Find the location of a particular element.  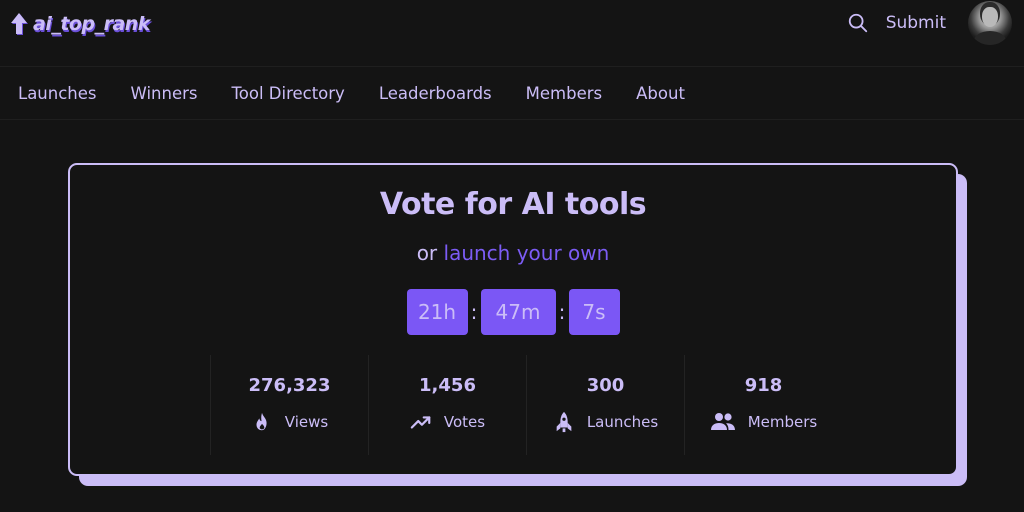

logo: ai_top_rank is located at coordinates (80, 24).